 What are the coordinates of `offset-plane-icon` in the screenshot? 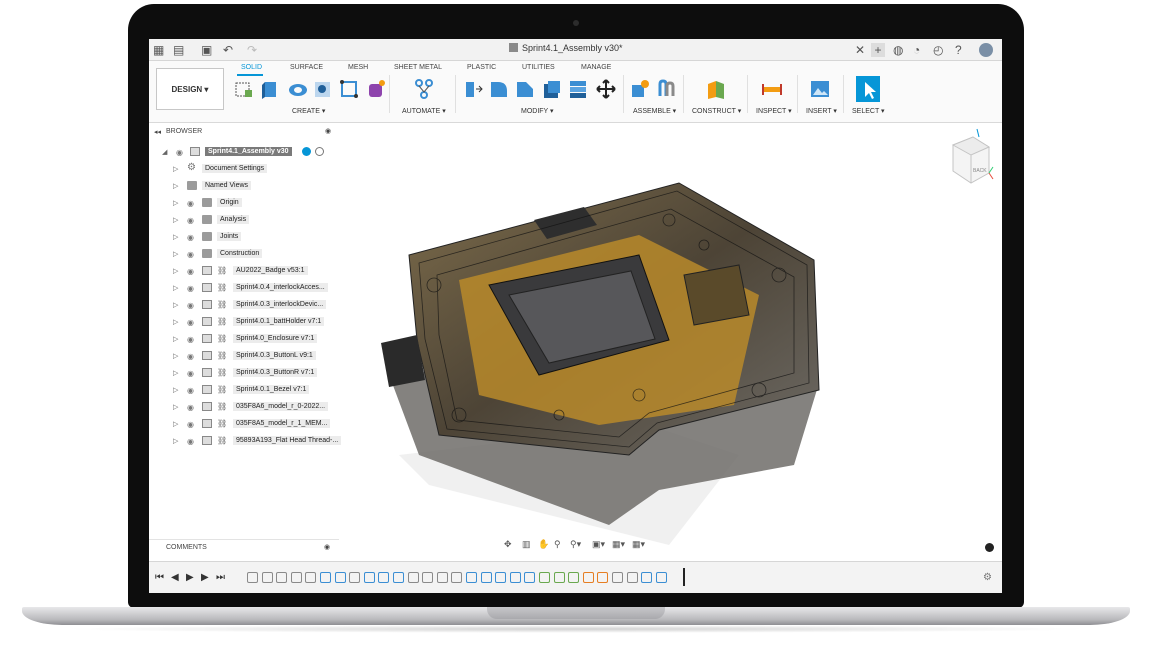 It's located at (716, 89).